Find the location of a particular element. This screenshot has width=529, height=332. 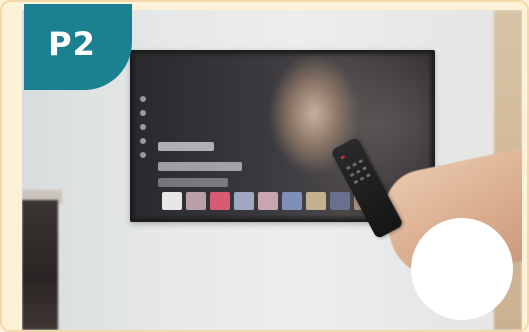

remote-power-button is located at coordinates (343, 157).